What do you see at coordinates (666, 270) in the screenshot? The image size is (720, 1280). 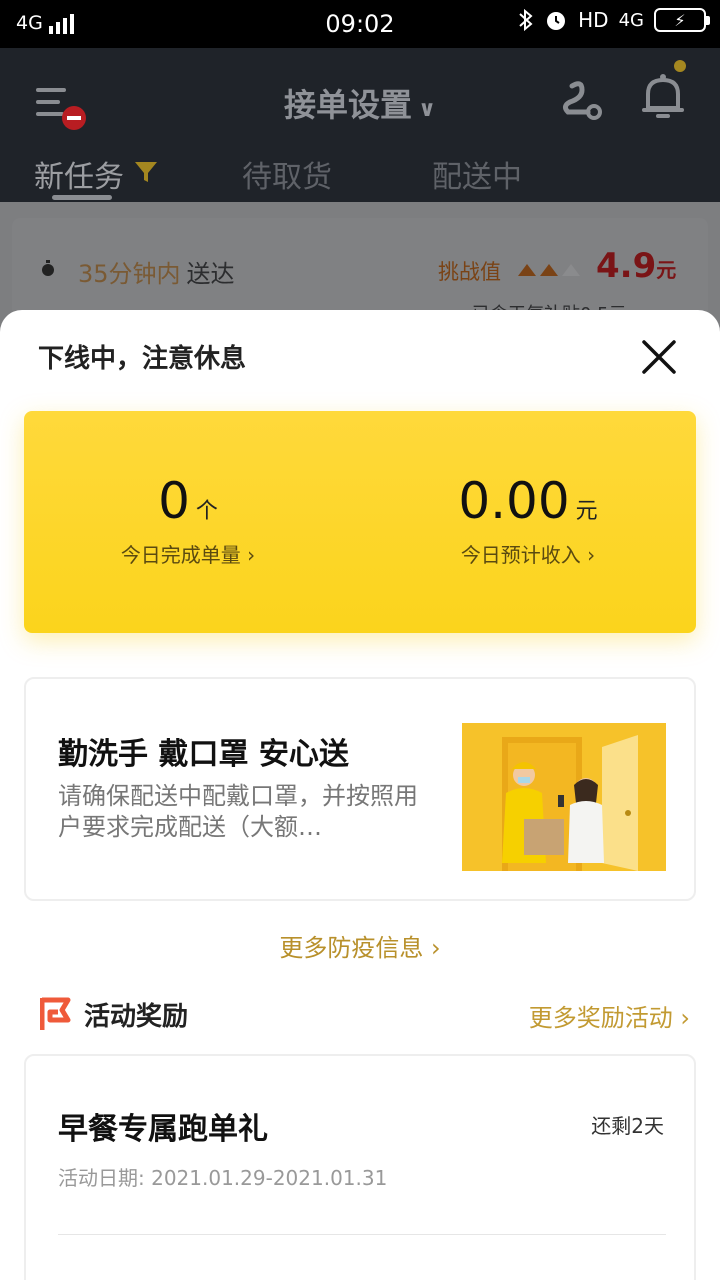 I see `price-unit: 元` at bounding box center [666, 270].